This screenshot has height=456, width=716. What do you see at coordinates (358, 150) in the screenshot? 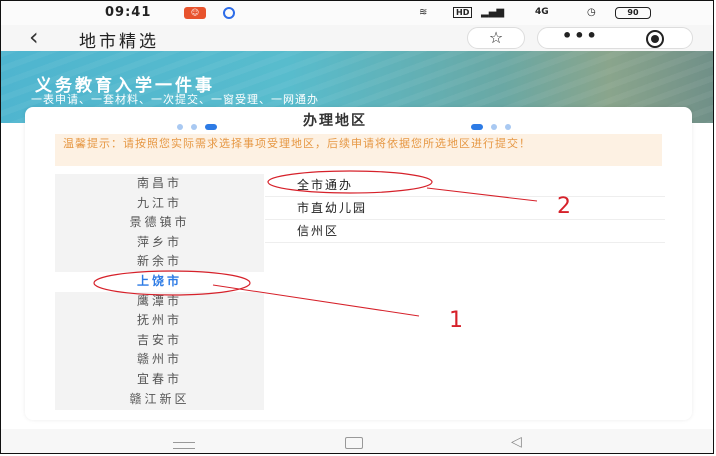
I see `tip-notice: 温馨提示：请按照您实际需求选择事项受理地区，后续申请将依据您所选地区进行提交！` at bounding box center [358, 150].